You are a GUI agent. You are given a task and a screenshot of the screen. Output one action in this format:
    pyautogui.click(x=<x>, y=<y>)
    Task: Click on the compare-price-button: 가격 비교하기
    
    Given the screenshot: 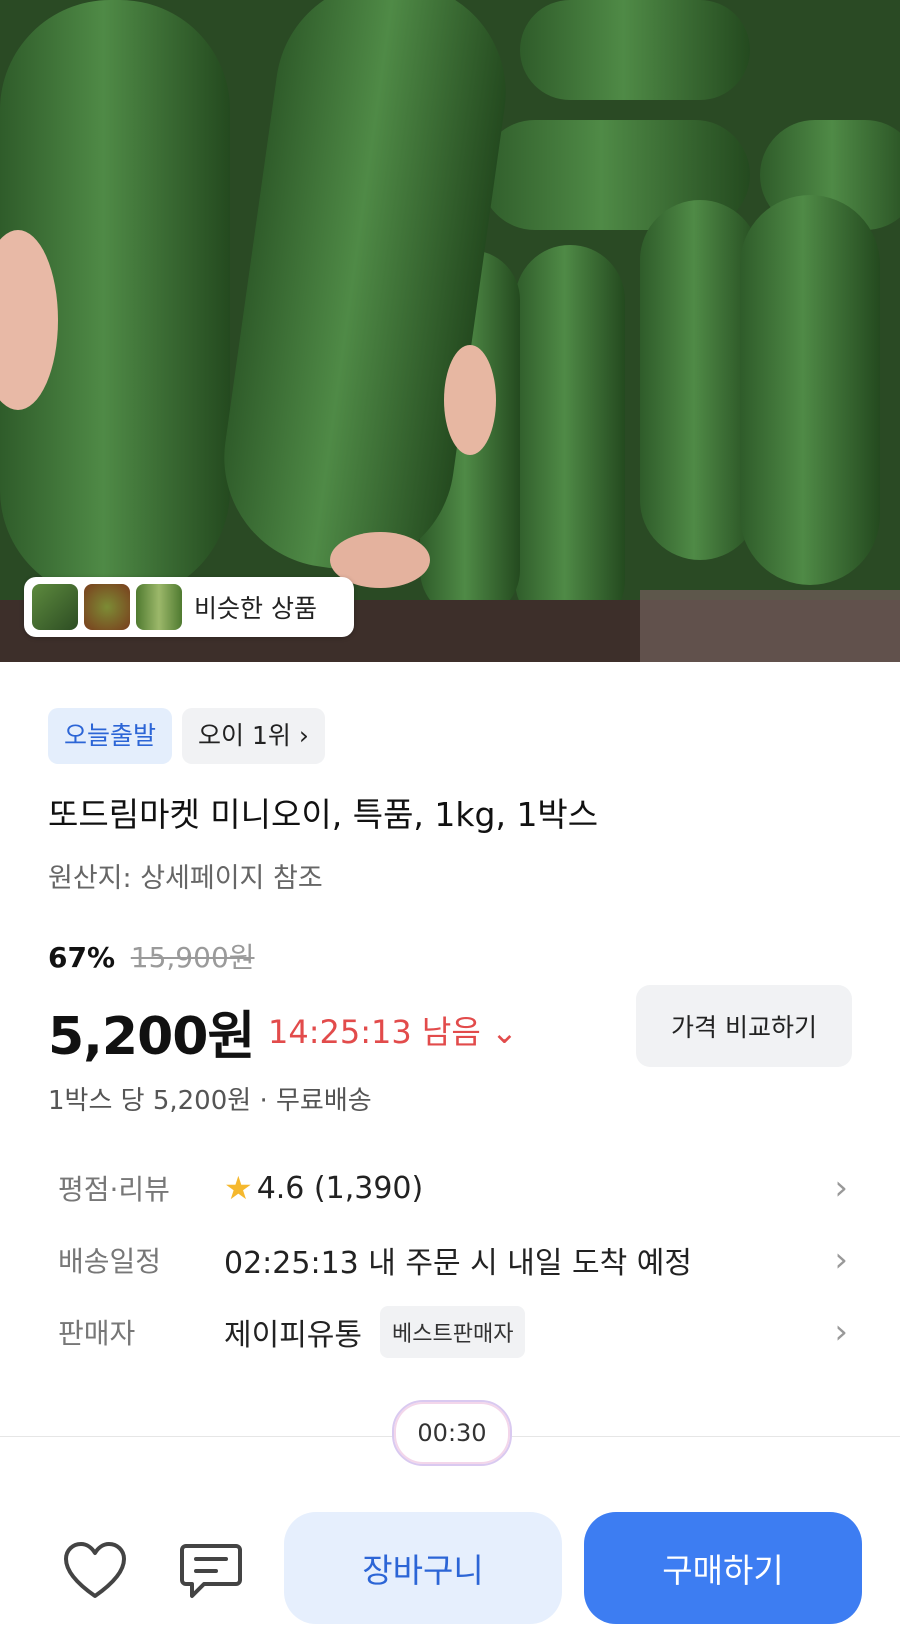 What is the action you would take?
    pyautogui.click(x=744, y=1026)
    